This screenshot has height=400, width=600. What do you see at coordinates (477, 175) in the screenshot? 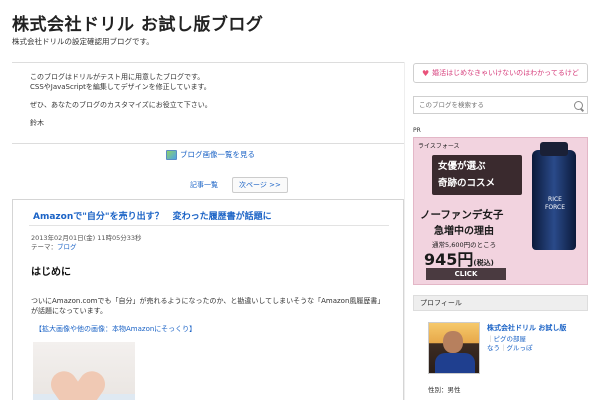
I see `ad-catchphrase: 女優が選ぶ 奇跡のコスメ` at bounding box center [477, 175].